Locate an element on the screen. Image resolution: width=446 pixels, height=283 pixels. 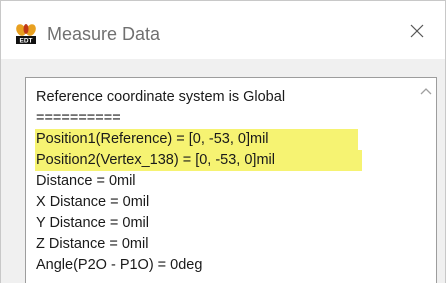
result-line: Reference coordinate system is Global is located at coordinates (161, 97).